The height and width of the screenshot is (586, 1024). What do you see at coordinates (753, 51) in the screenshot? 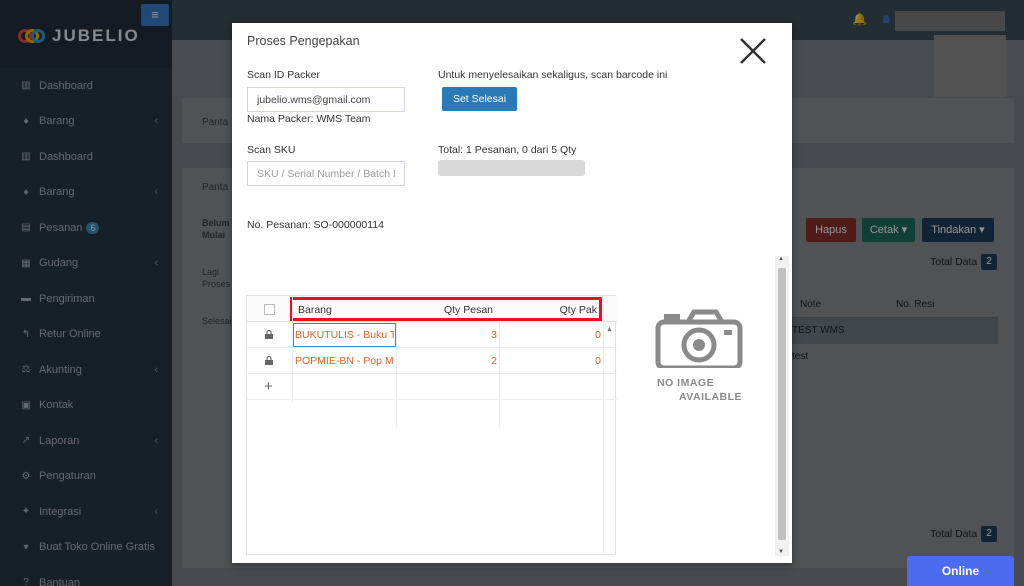
I see `close-icon` at bounding box center [753, 51].